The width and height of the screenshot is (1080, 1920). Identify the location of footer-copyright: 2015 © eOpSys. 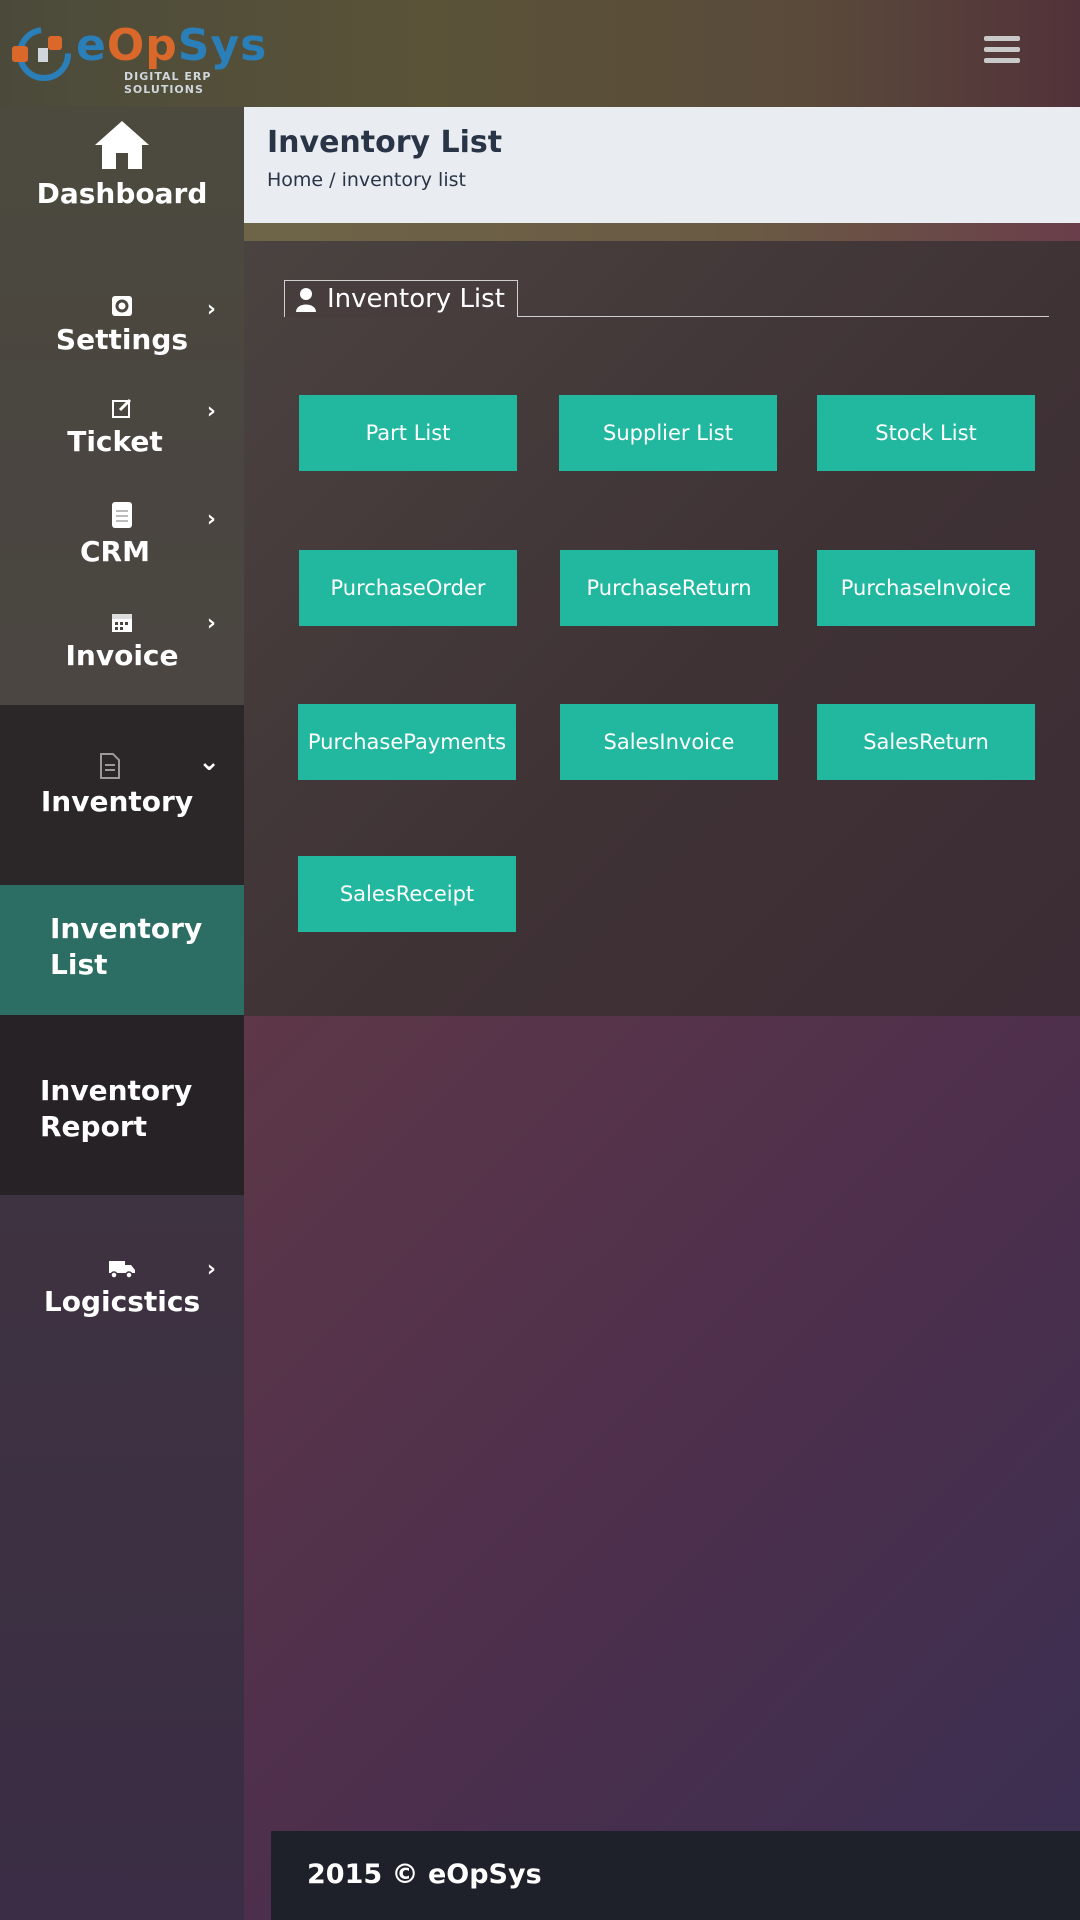
(424, 1874).